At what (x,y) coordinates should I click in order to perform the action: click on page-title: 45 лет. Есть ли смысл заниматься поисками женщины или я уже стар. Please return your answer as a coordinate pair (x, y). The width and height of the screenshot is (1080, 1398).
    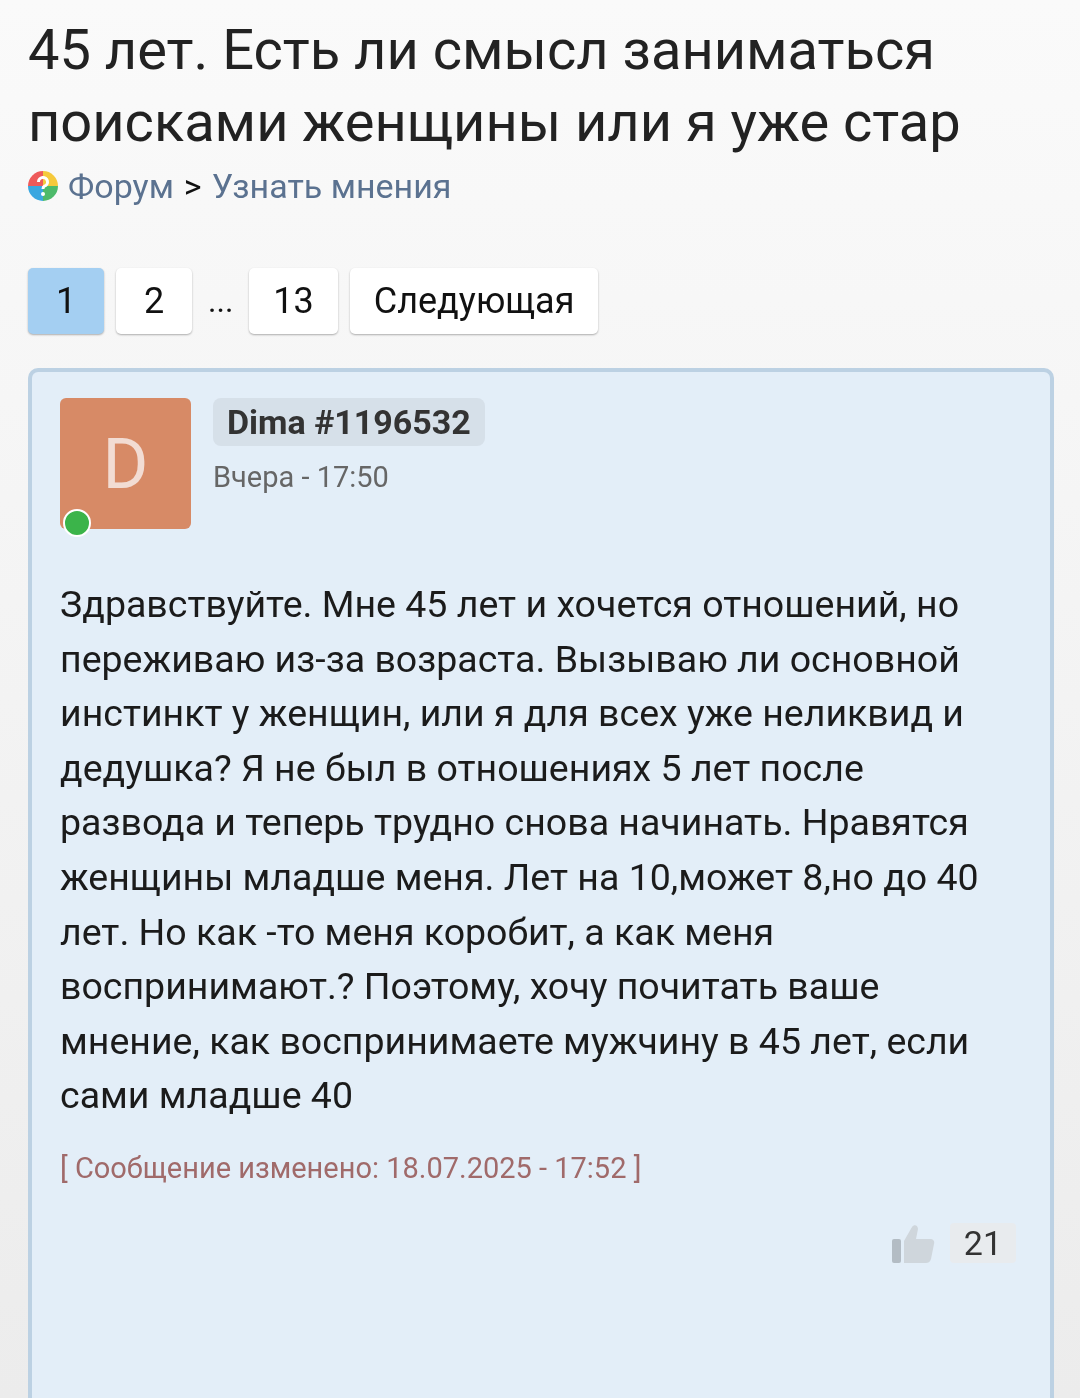
    Looking at the image, I should click on (495, 86).